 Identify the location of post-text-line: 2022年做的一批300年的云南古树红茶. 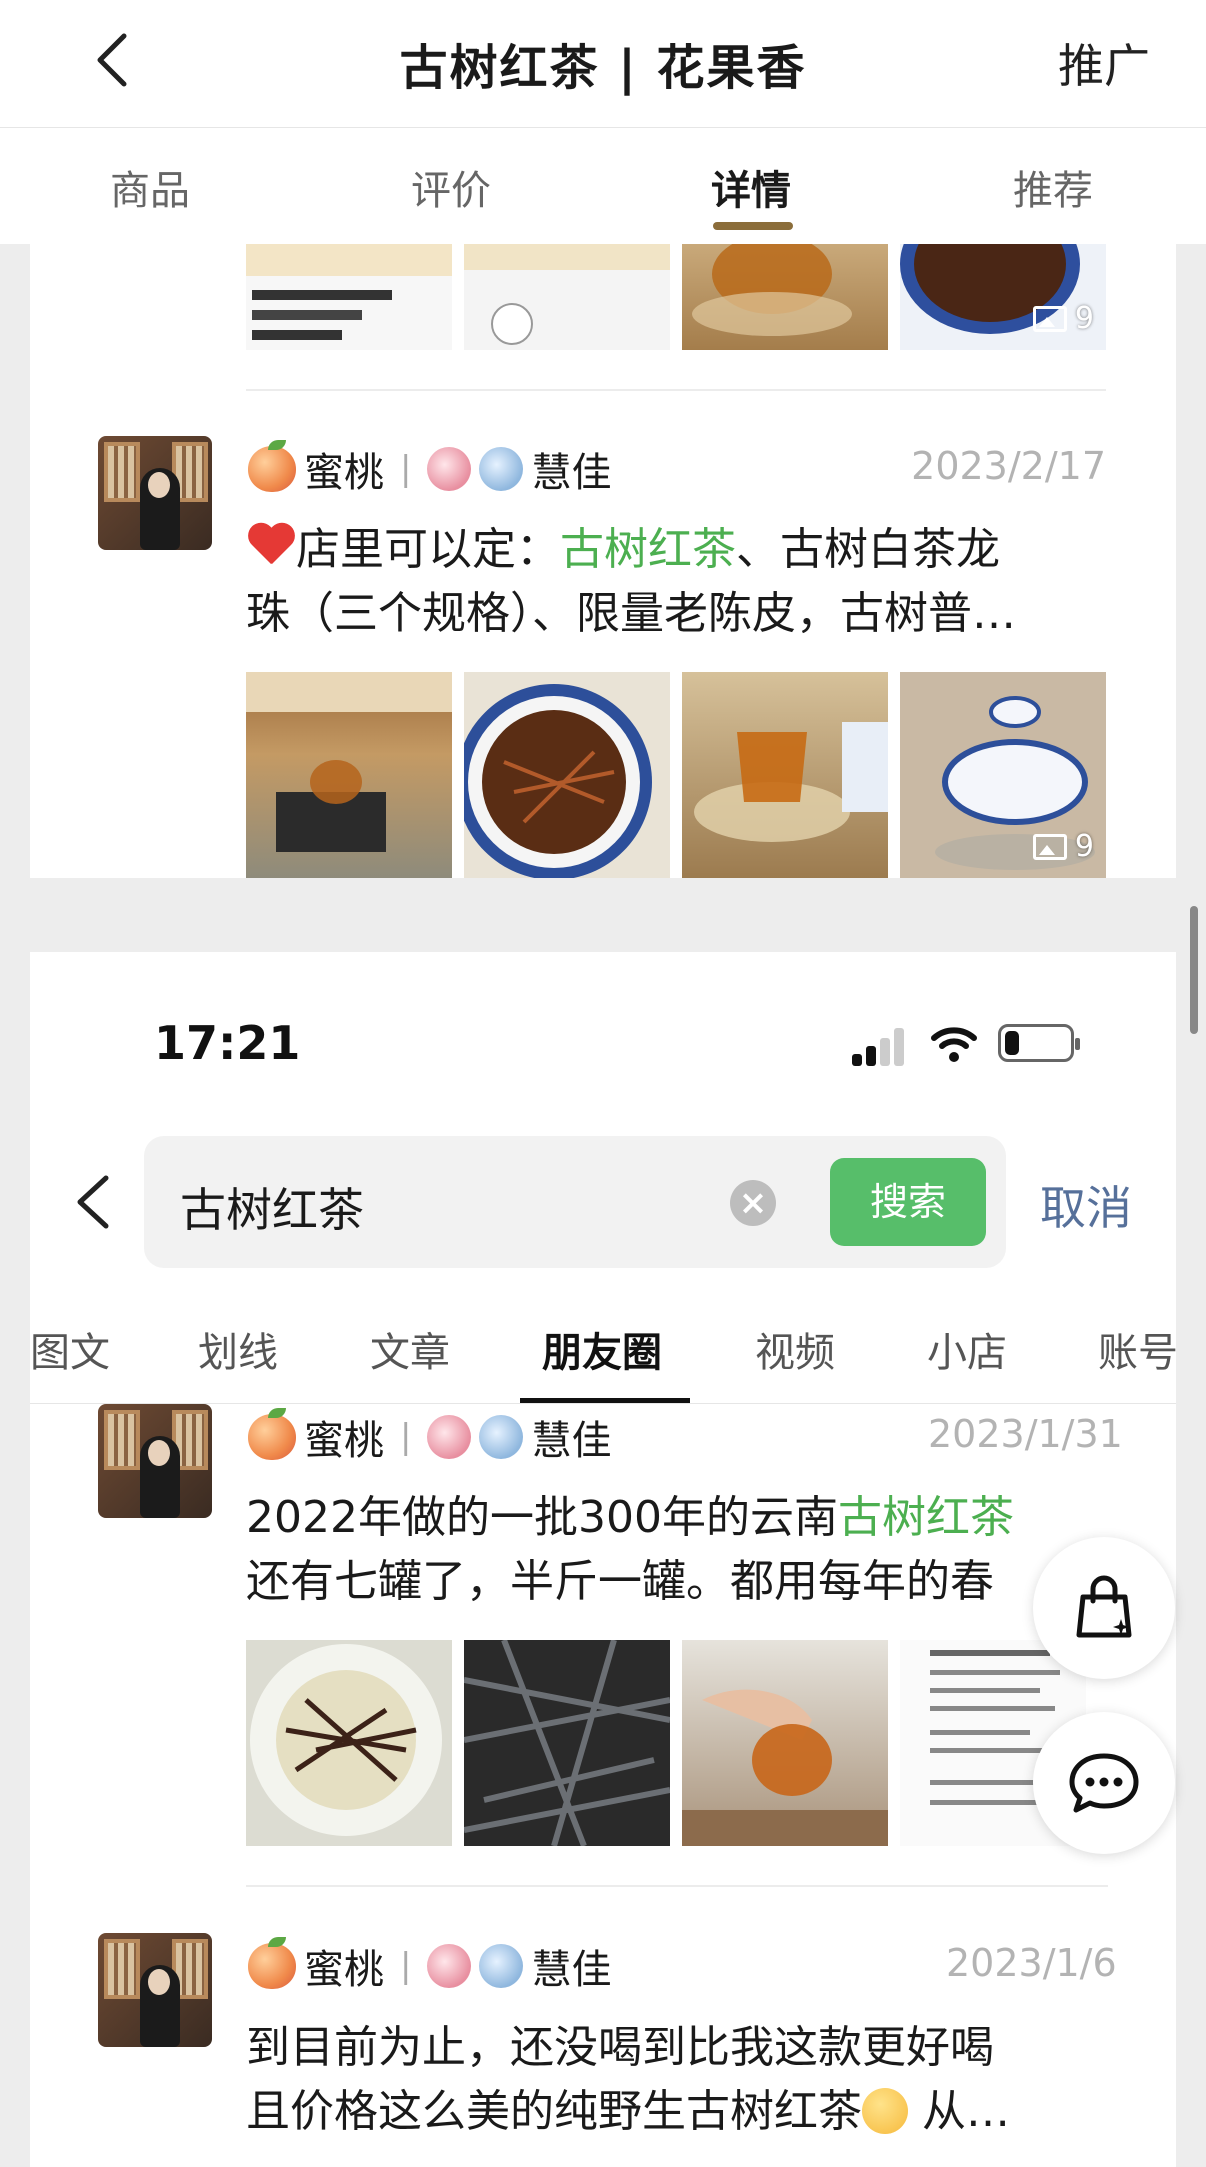
(666, 1518).